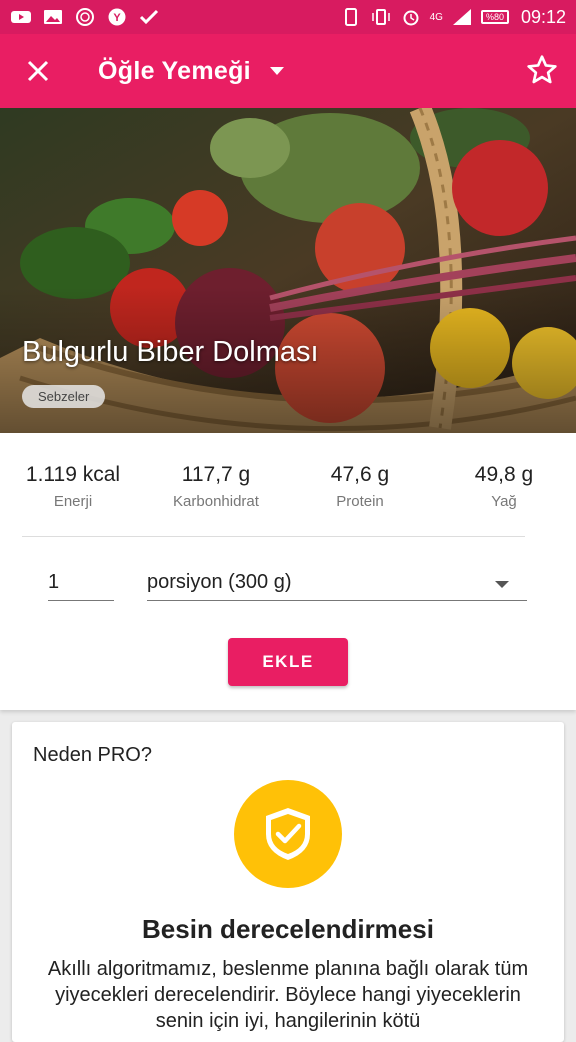 This screenshot has height=1042, width=576. What do you see at coordinates (288, 71) in the screenshot?
I see `app-toolbar: Öğle Yemeği` at bounding box center [288, 71].